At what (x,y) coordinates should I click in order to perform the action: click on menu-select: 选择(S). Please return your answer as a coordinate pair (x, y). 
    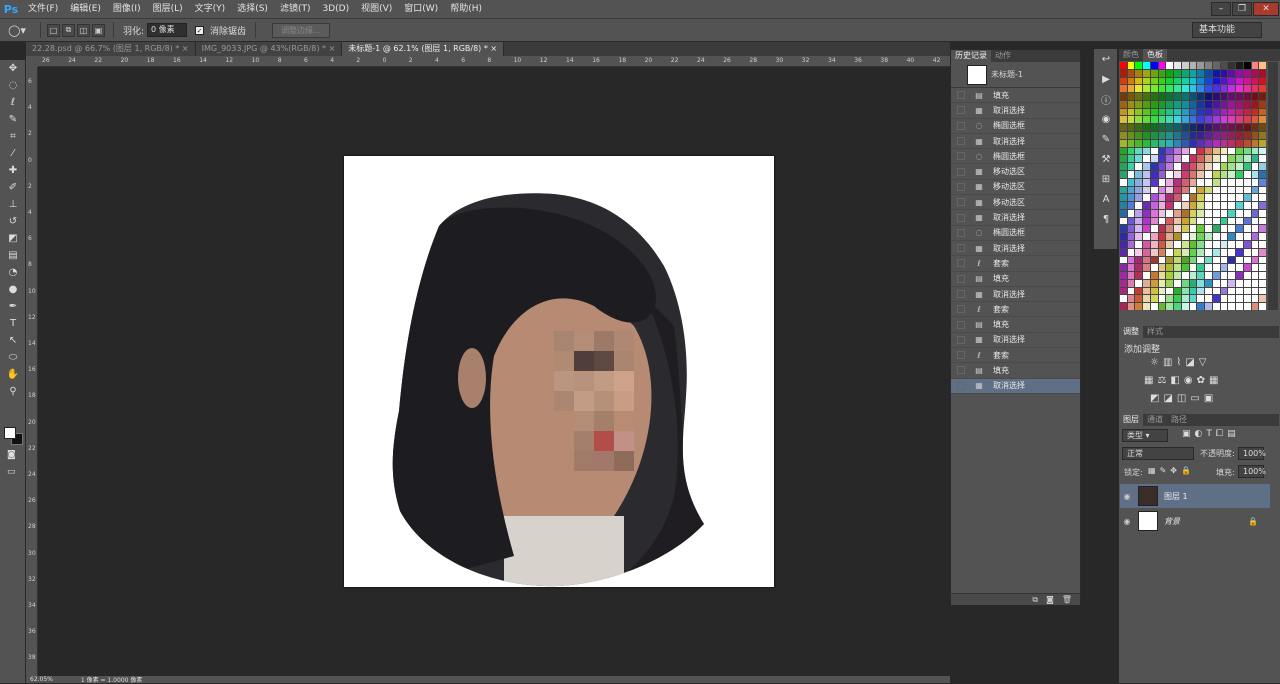
    Looking at the image, I should click on (252, 9).